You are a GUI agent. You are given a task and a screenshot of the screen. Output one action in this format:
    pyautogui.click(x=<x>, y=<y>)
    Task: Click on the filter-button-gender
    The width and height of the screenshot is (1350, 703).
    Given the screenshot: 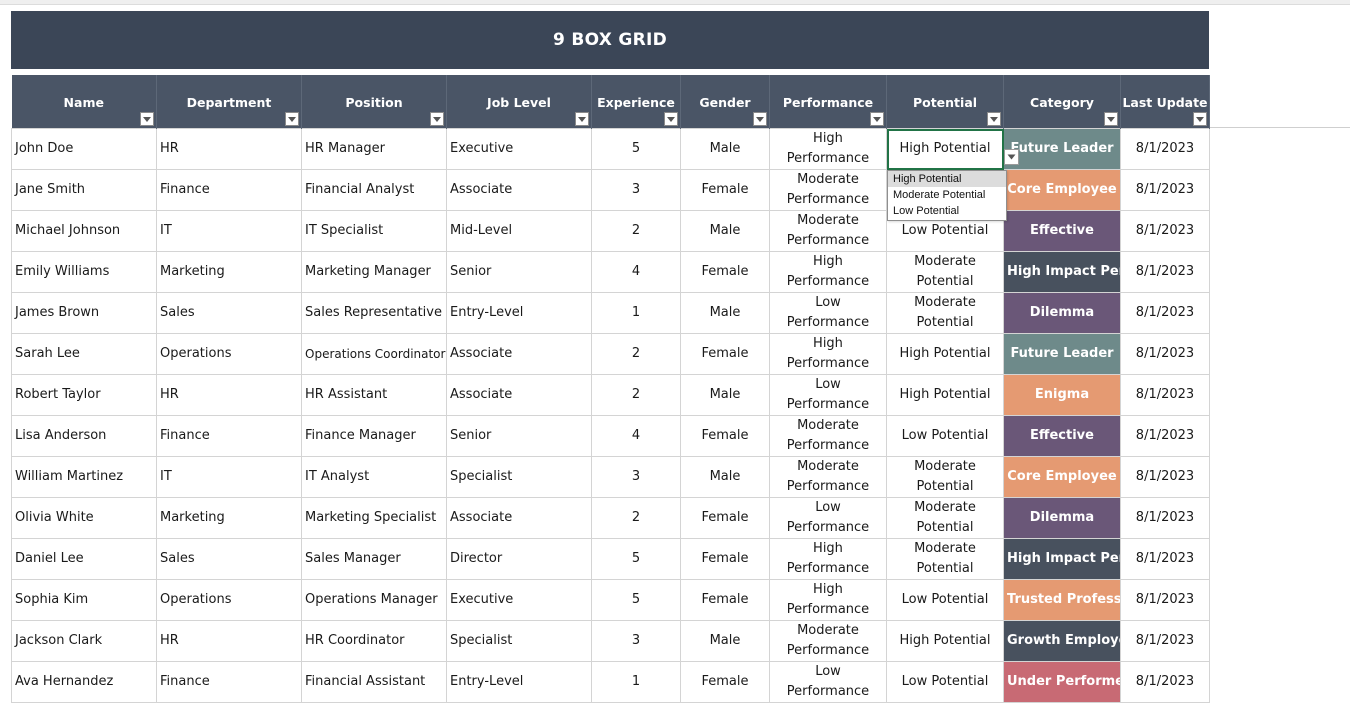 What is the action you would take?
    pyautogui.click(x=760, y=119)
    